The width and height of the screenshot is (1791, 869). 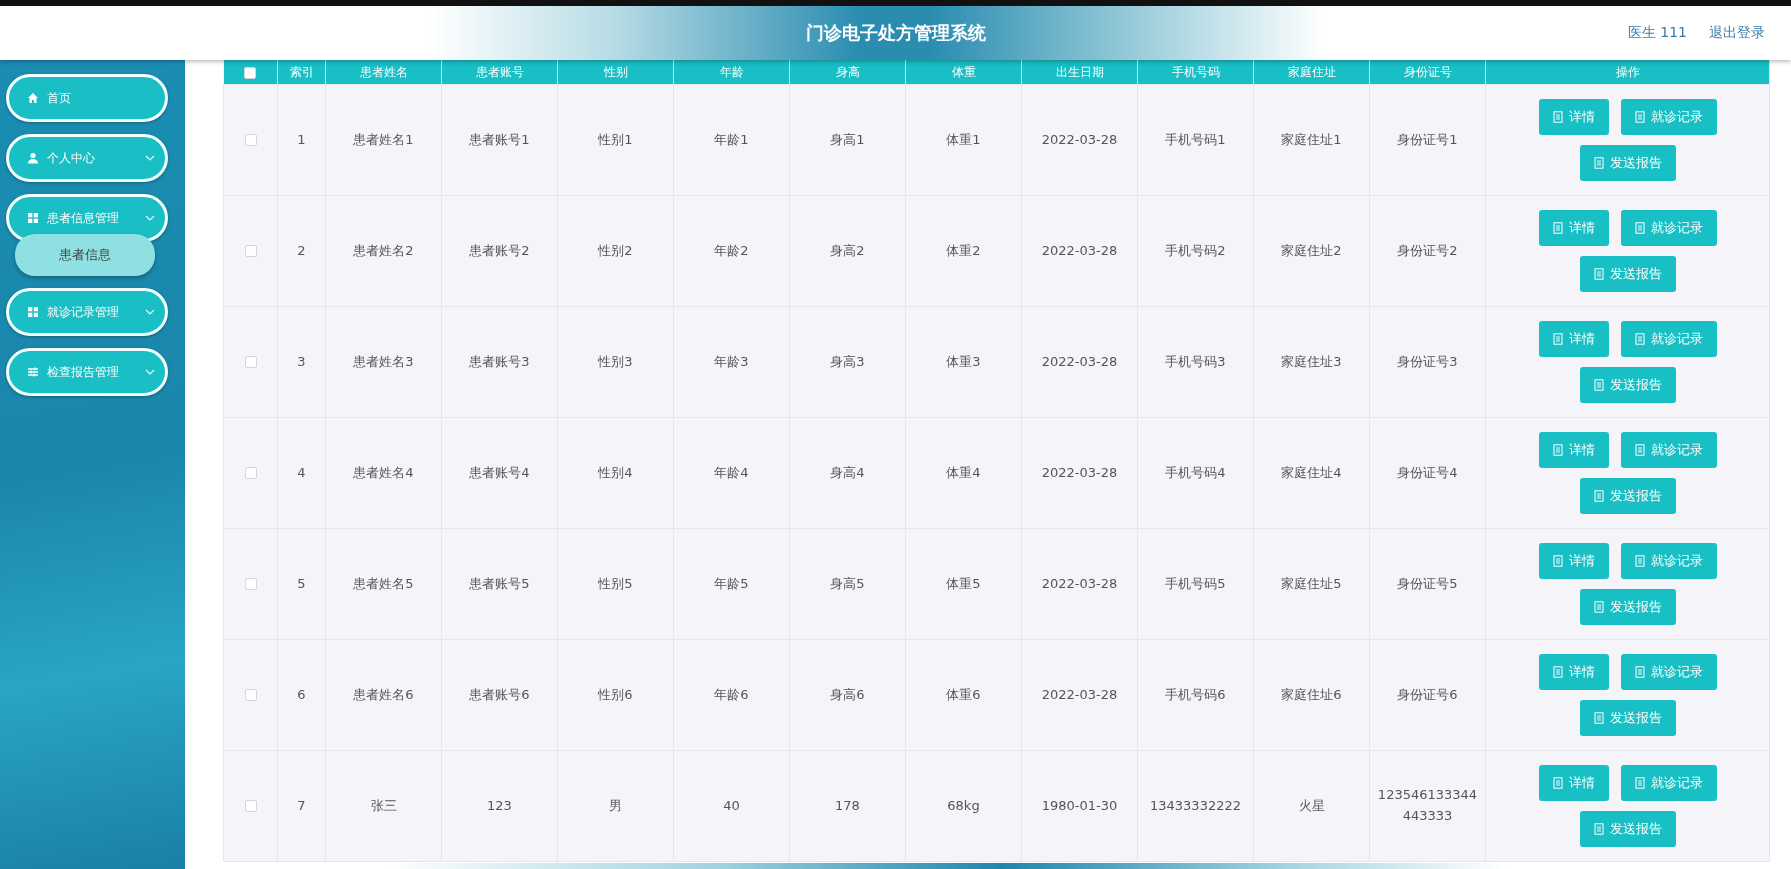 What do you see at coordinates (33, 372) in the screenshot?
I see `sliders-icon` at bounding box center [33, 372].